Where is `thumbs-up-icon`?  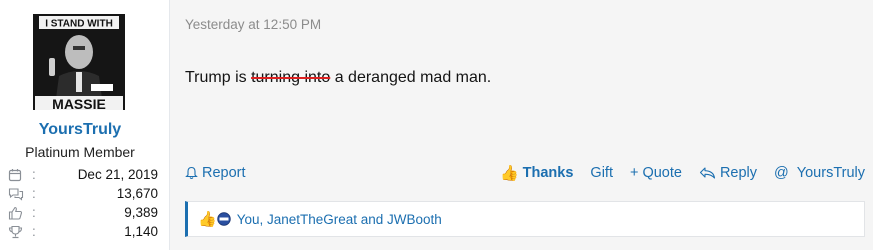 thumbs-up-icon is located at coordinates (19, 213).